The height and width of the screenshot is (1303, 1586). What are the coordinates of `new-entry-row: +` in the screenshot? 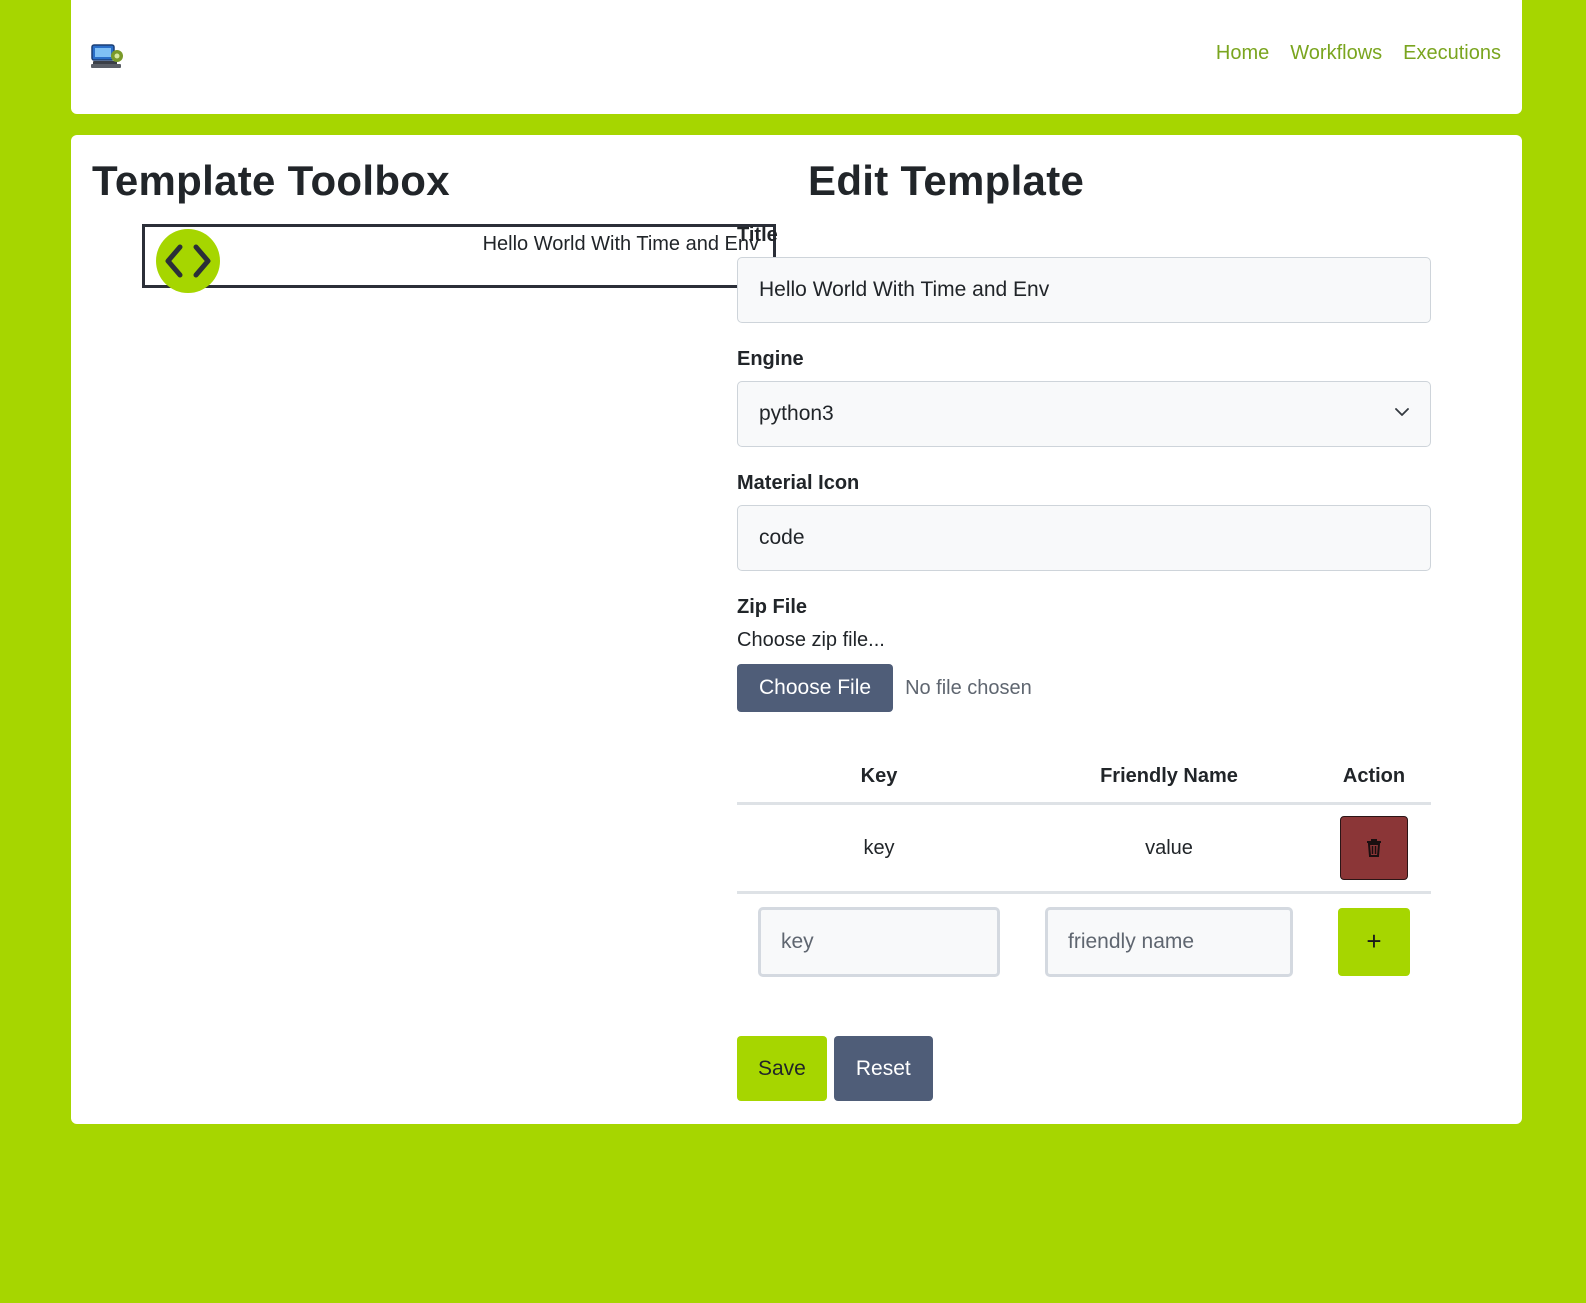 It's located at (1084, 941).